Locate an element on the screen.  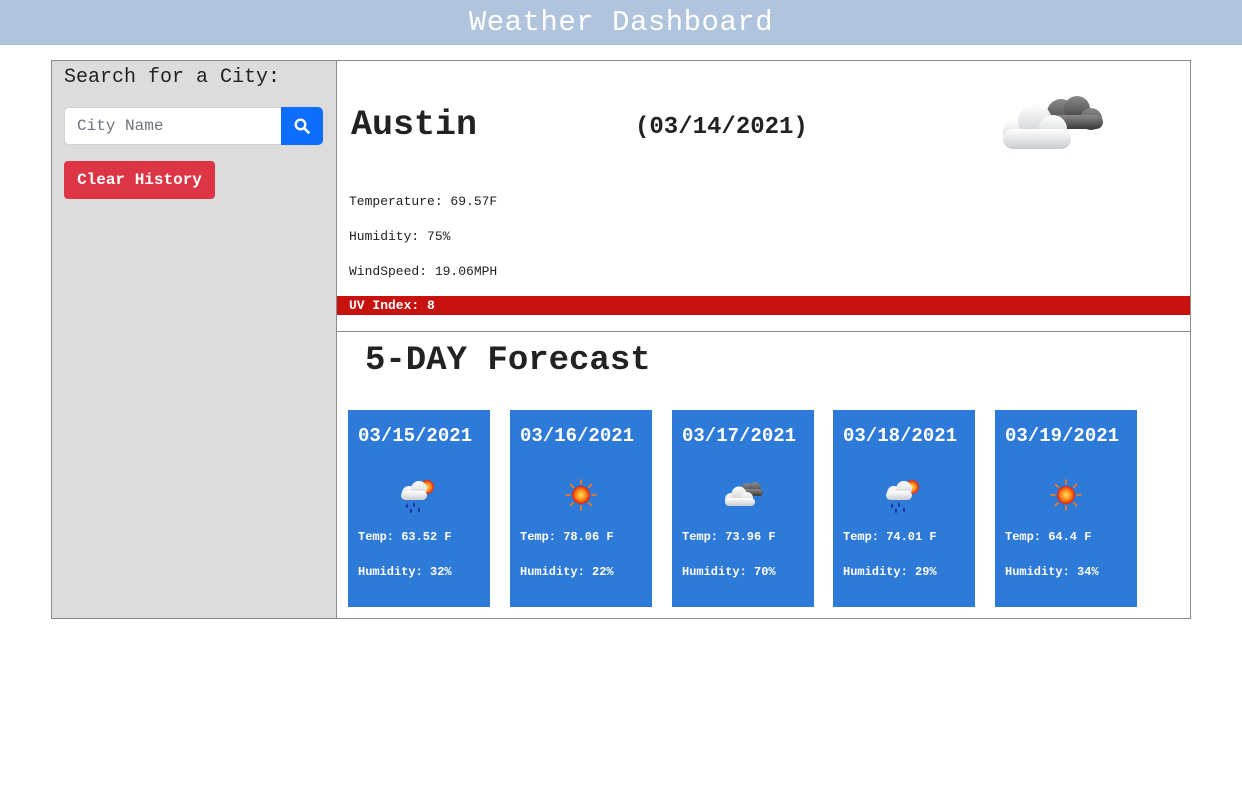
forecast-temp: Temp: 74.01 F is located at coordinates (890, 537).